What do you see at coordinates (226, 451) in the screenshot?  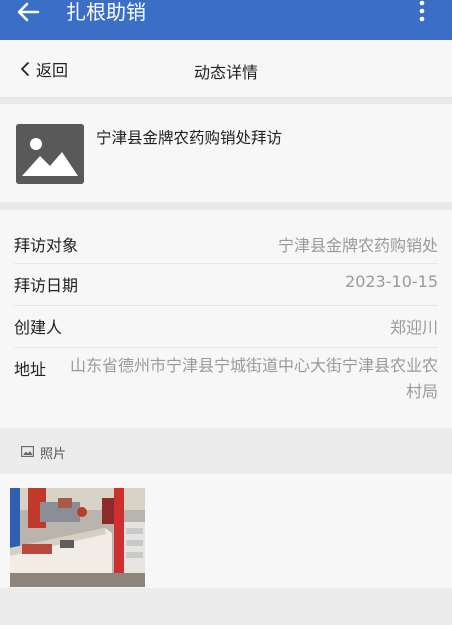 I see `photos-section-header: 照片` at bounding box center [226, 451].